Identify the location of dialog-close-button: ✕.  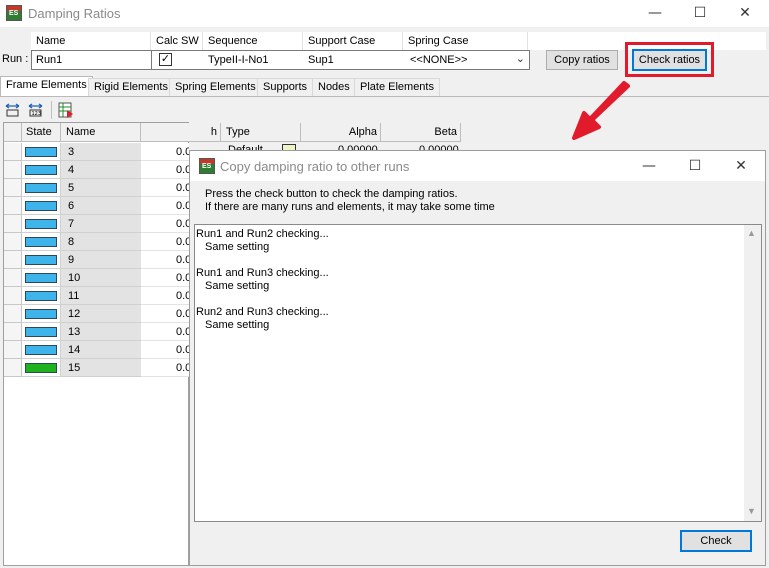
(741, 166).